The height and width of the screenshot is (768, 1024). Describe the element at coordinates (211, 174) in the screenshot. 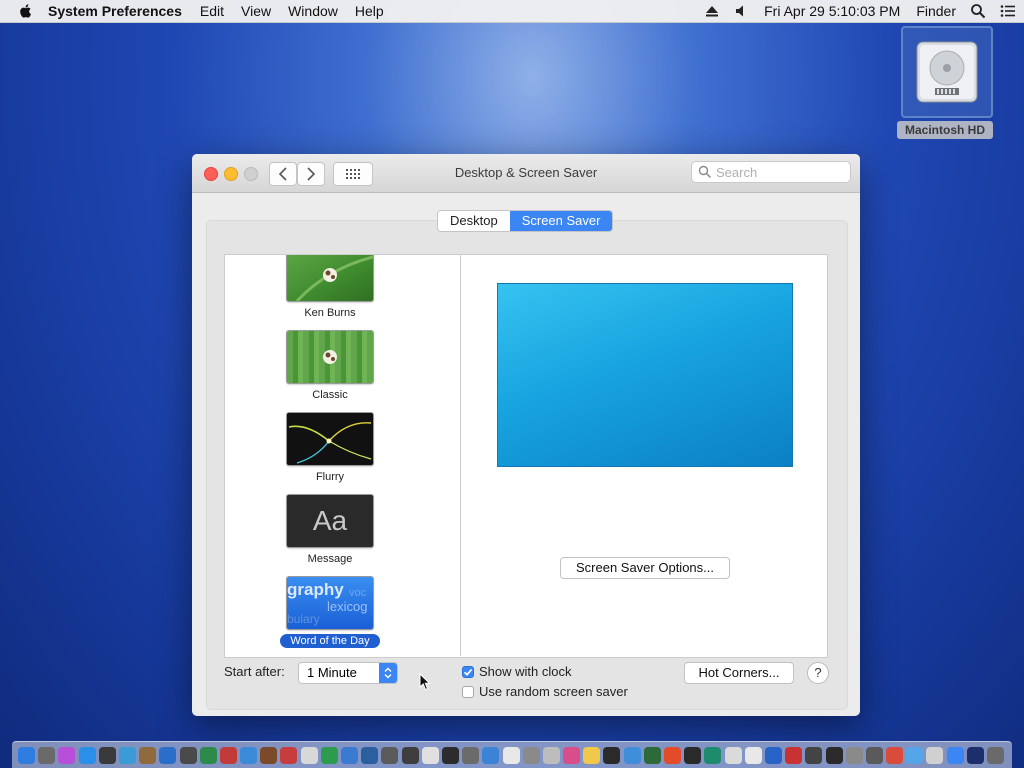

I see `close-window-button` at that location.